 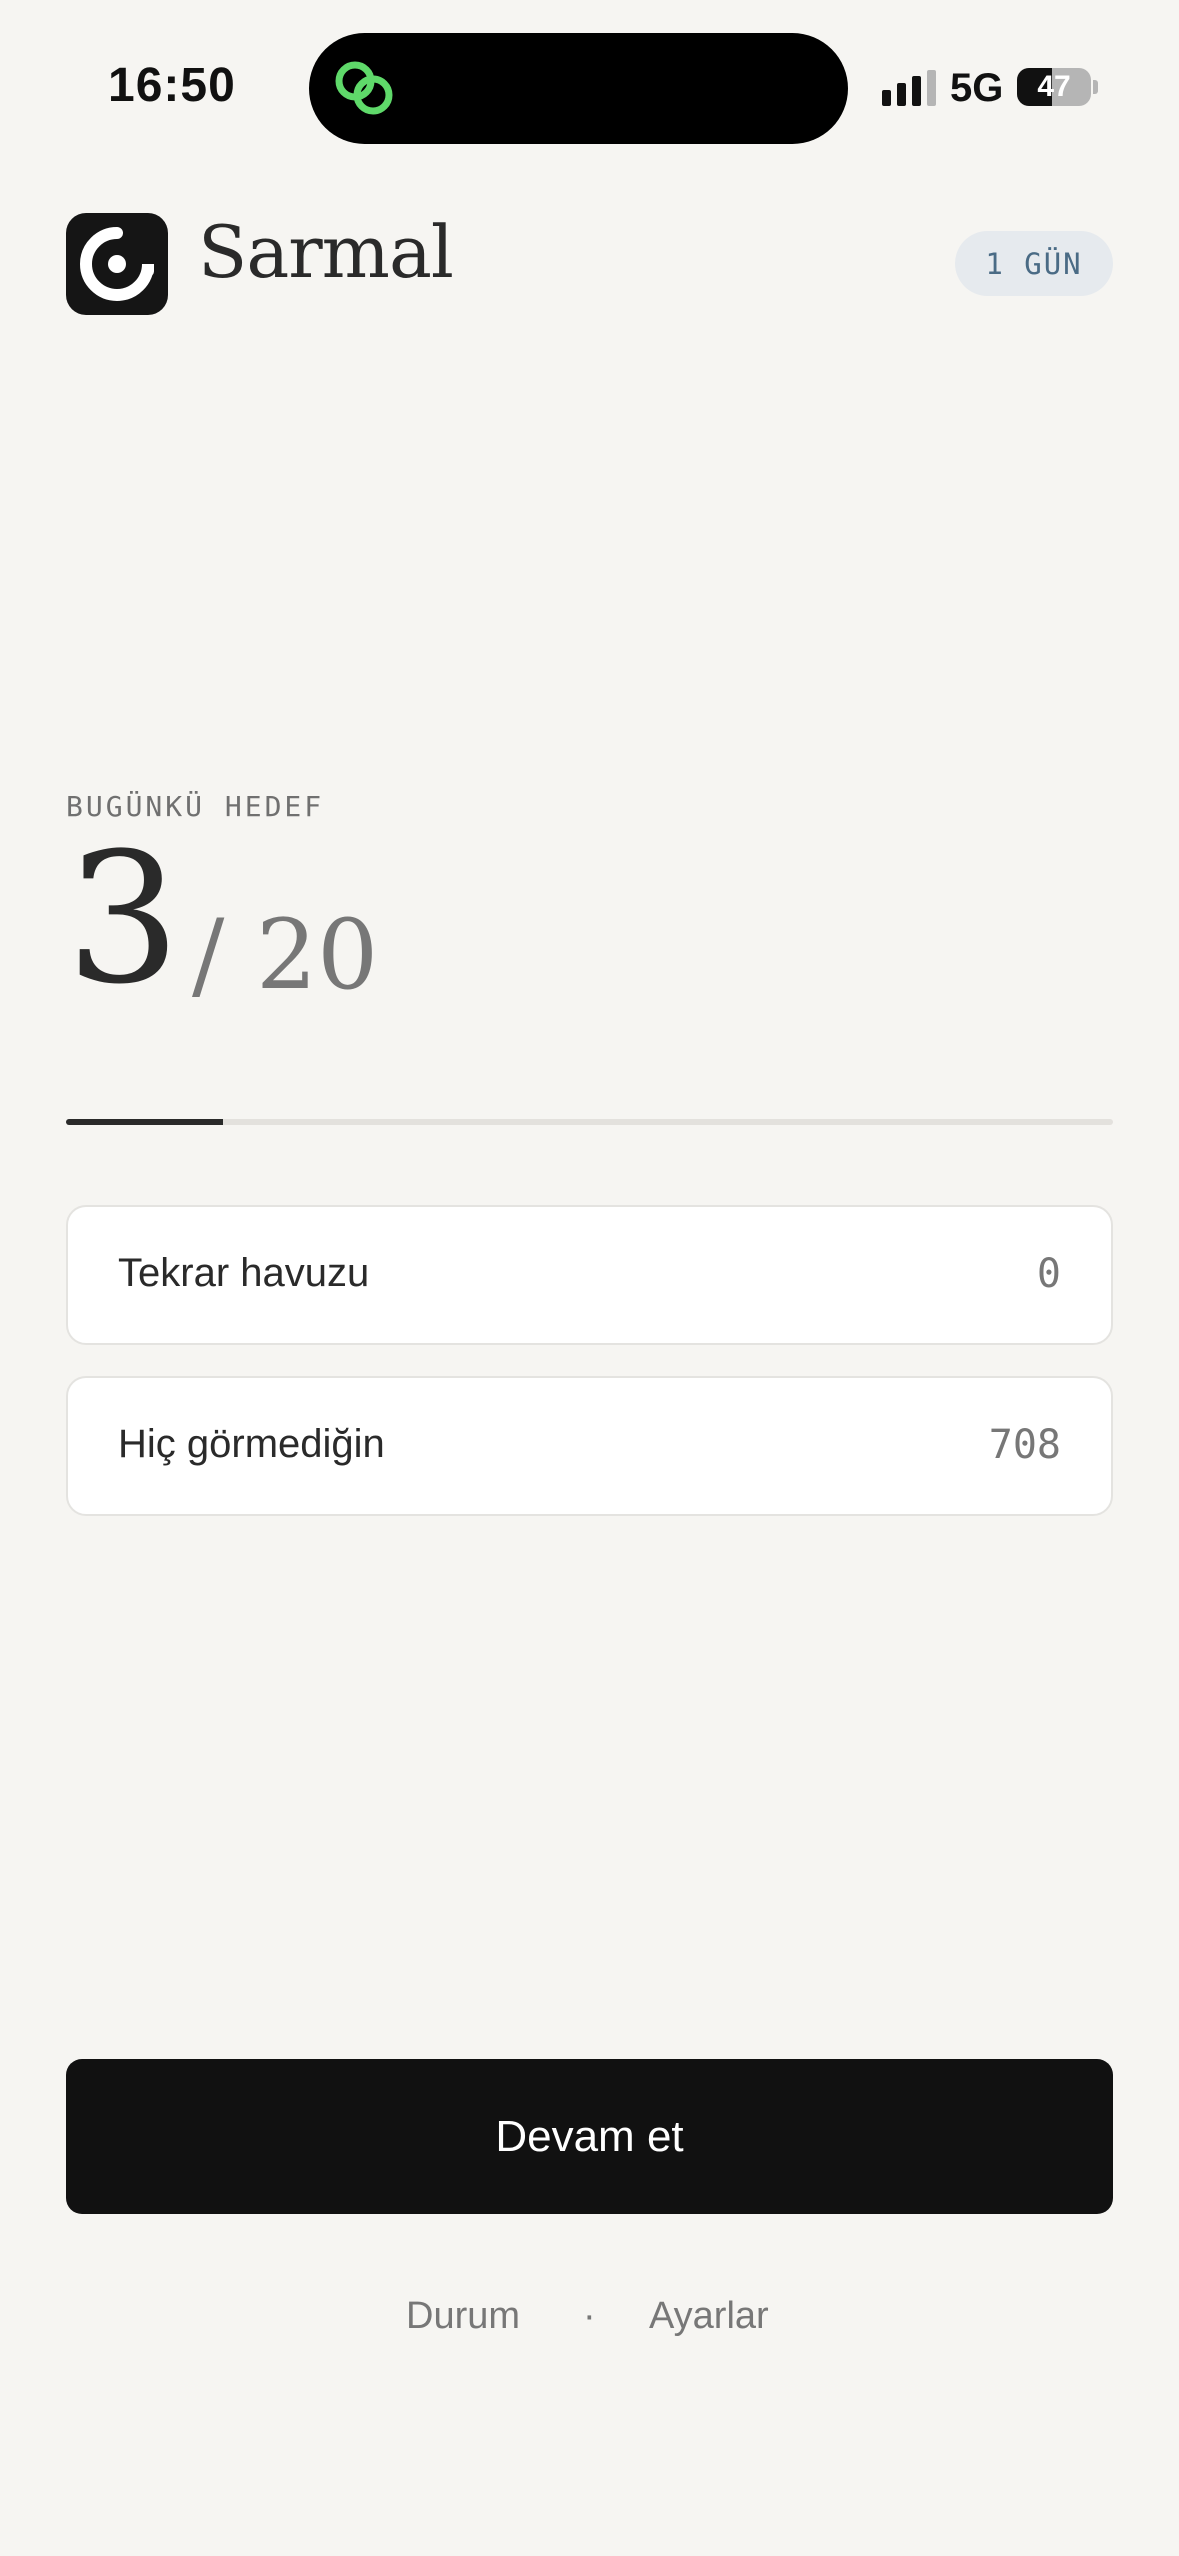 What do you see at coordinates (709, 2316) in the screenshot?
I see `settings-link: Ayarlar` at bounding box center [709, 2316].